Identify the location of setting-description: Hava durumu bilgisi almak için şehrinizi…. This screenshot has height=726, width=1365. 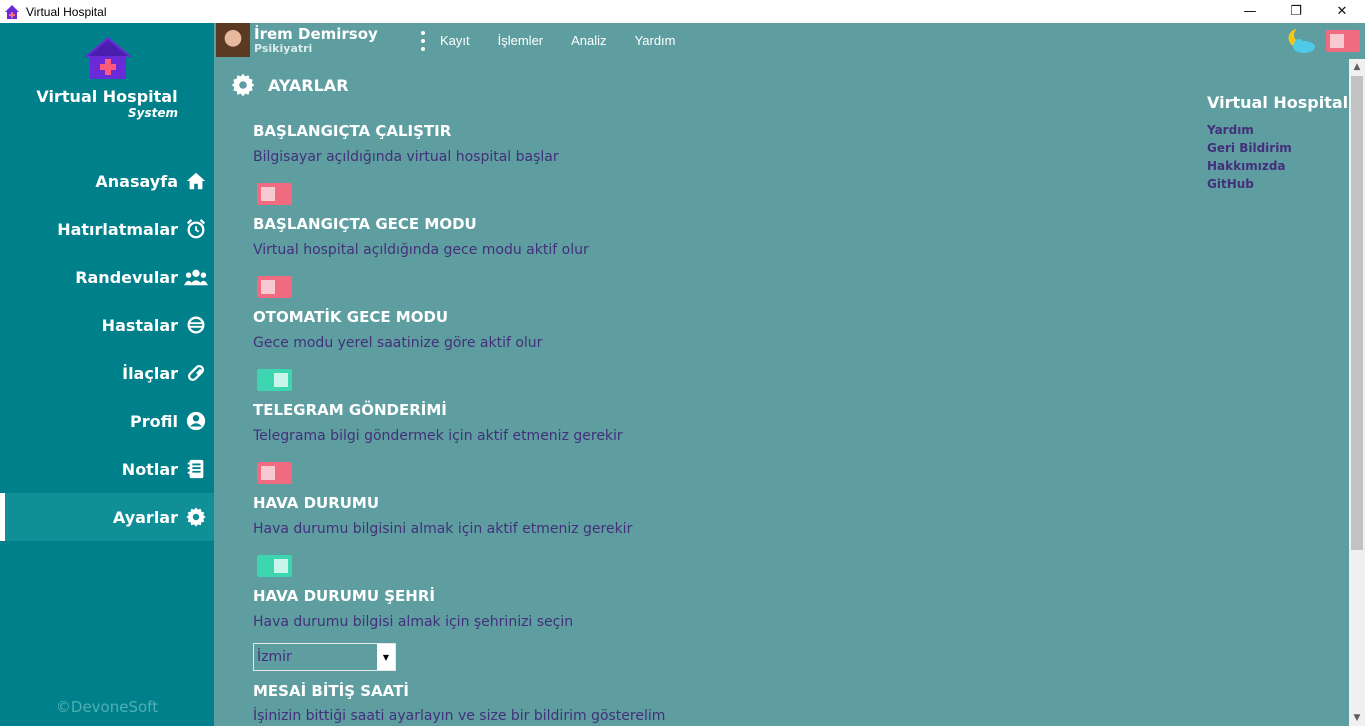
(413, 622).